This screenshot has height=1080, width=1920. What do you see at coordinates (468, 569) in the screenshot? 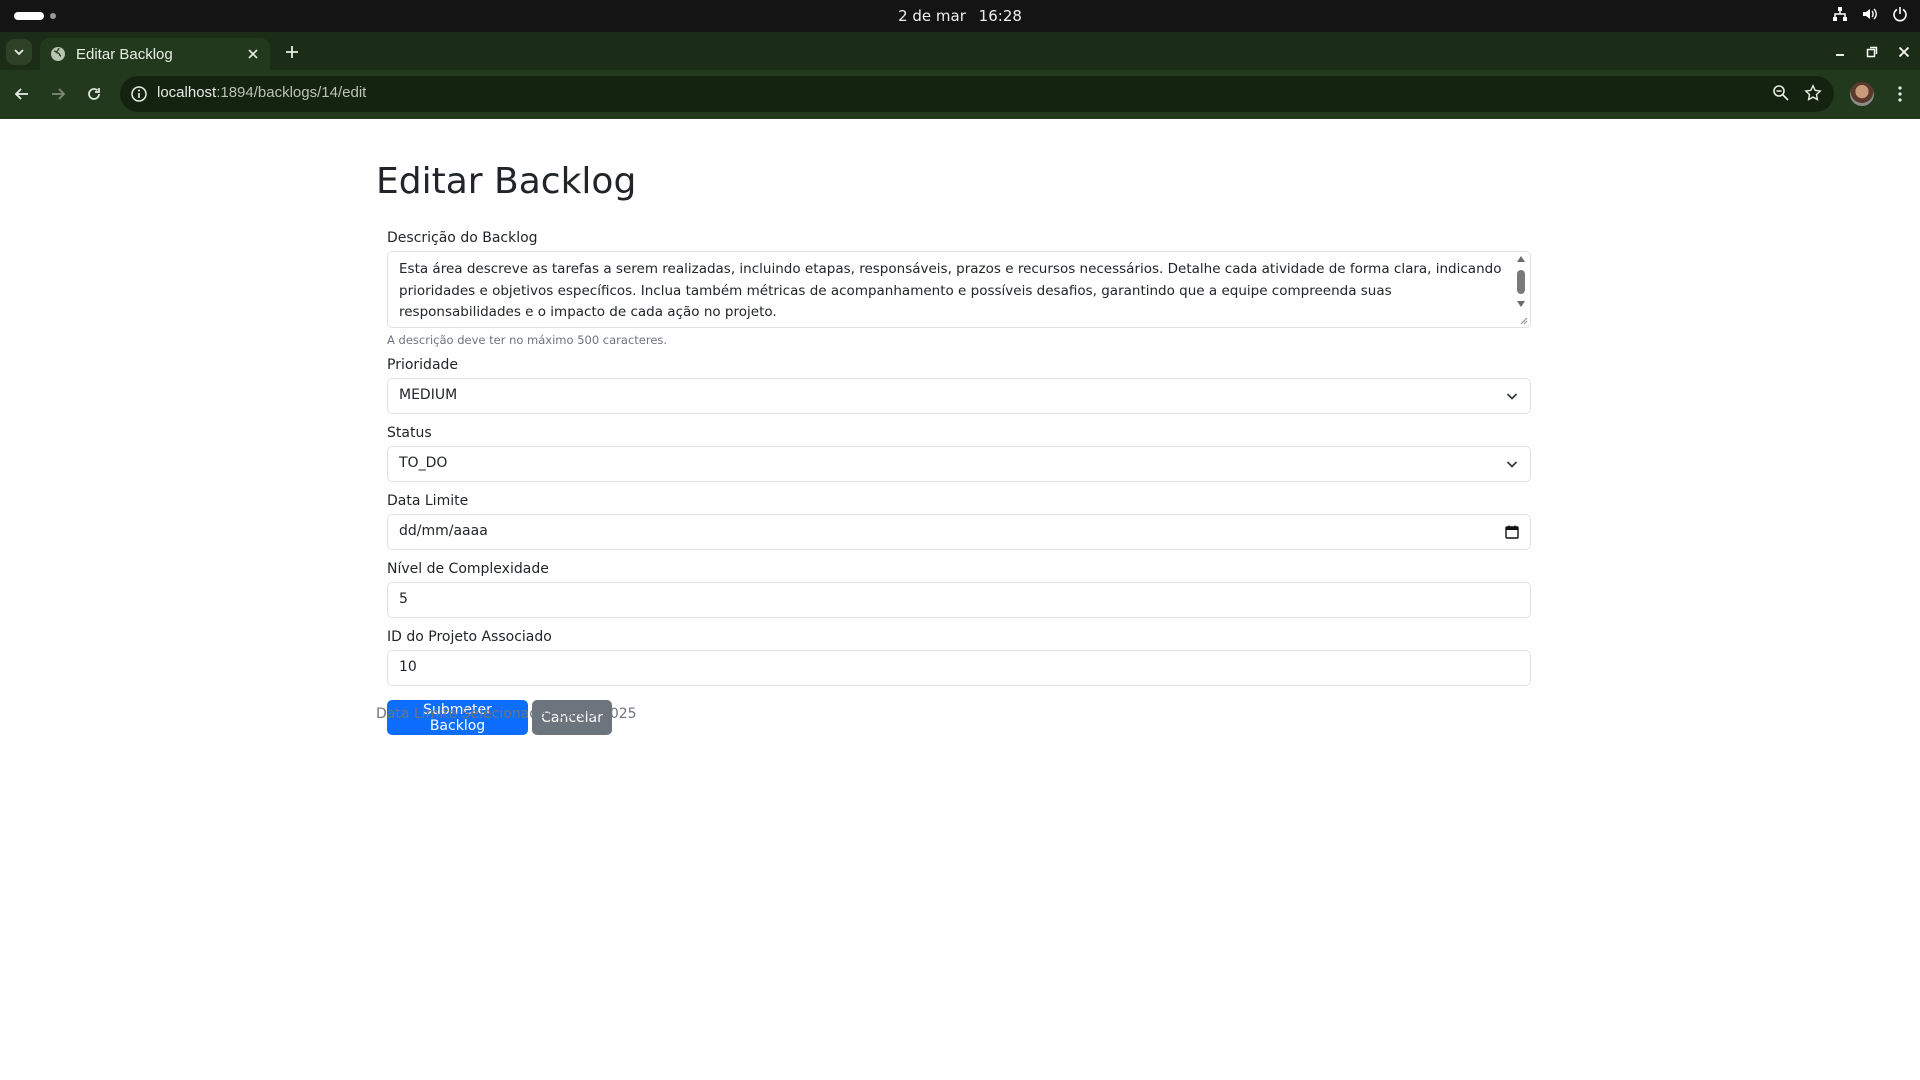
I see `complexity-label: Nível de Complexidade` at bounding box center [468, 569].